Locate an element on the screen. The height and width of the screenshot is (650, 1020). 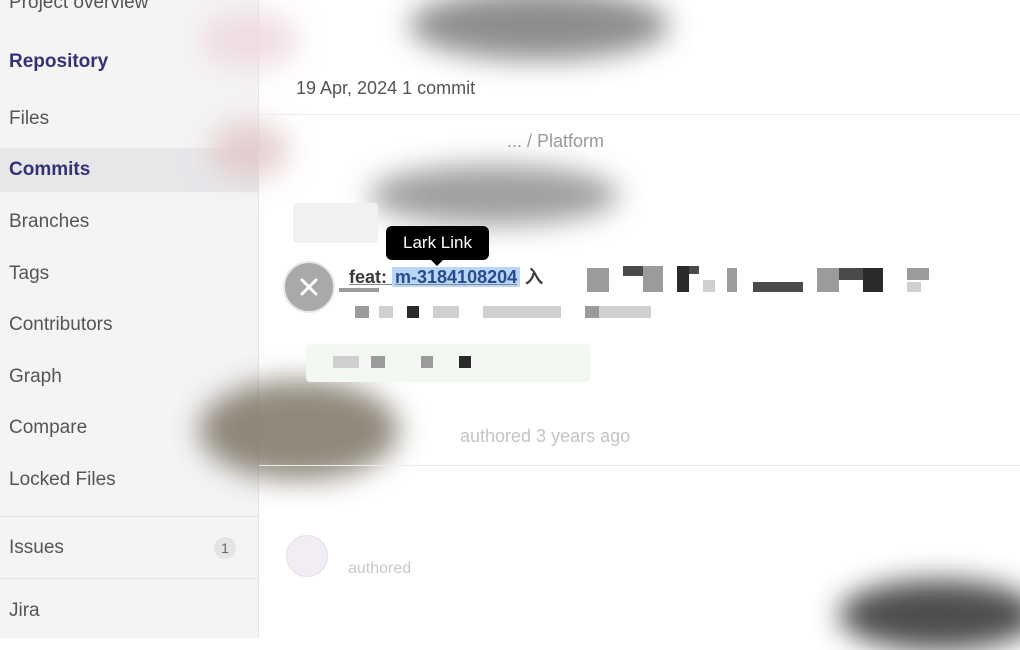
close-button is located at coordinates (309, 287).